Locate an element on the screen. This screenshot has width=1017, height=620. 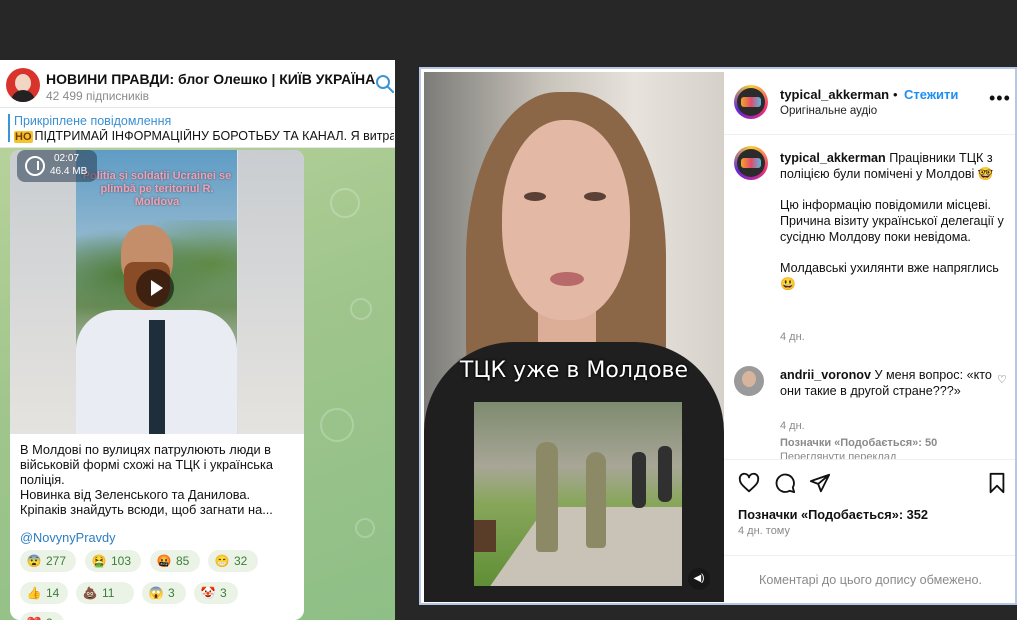
reaction-count: 277 is located at coordinates (56, 561).